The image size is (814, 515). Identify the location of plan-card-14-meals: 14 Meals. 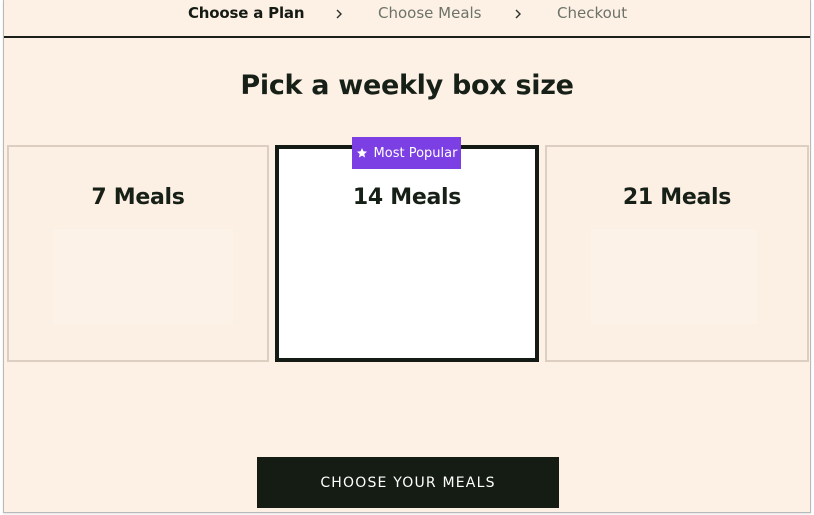
(407, 253).